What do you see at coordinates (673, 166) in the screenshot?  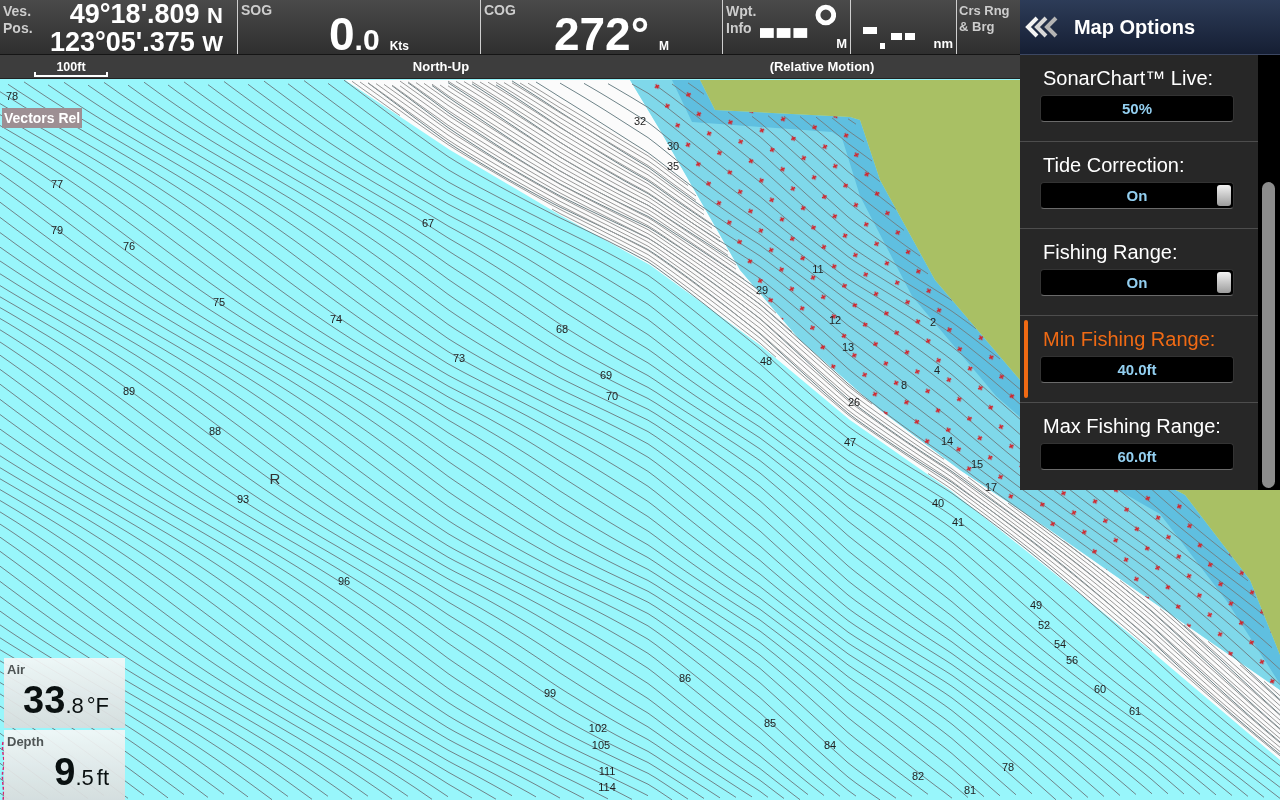 I see `depth-sounding: 35` at bounding box center [673, 166].